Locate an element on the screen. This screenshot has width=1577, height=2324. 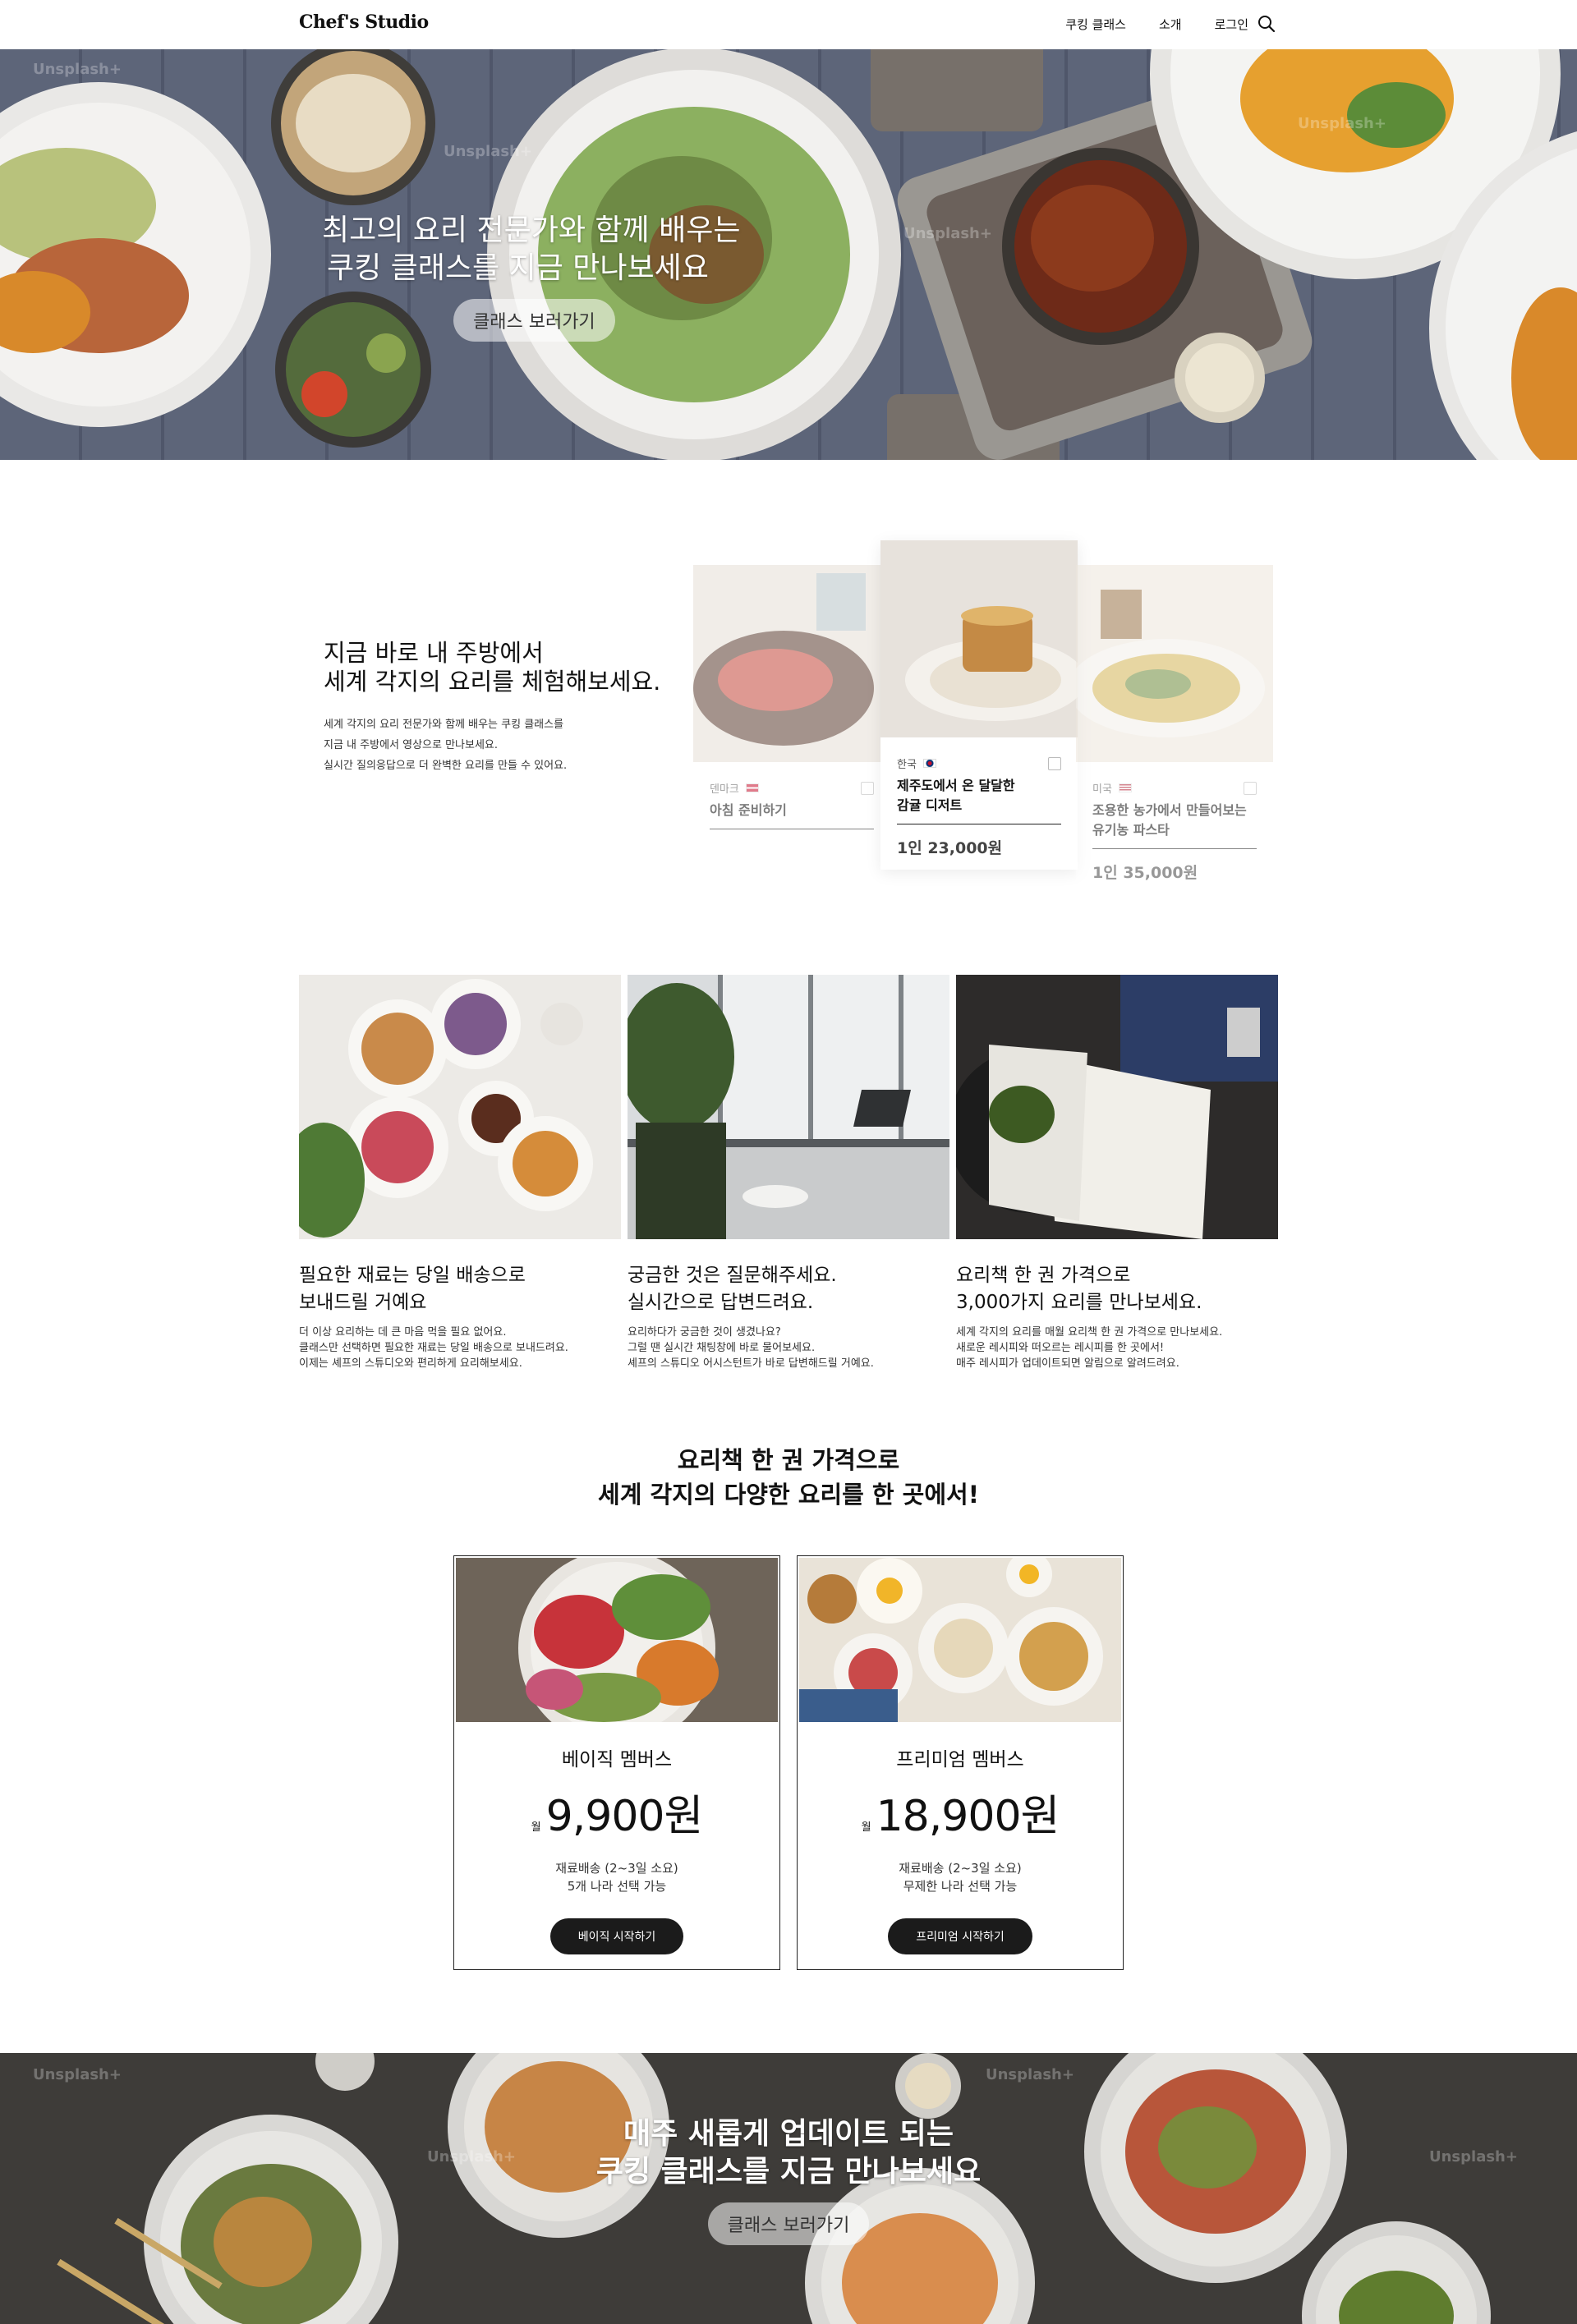
hero-title-line-2: 쿠킹 클래스를 지금 만나보세요 is located at coordinates (518, 268).